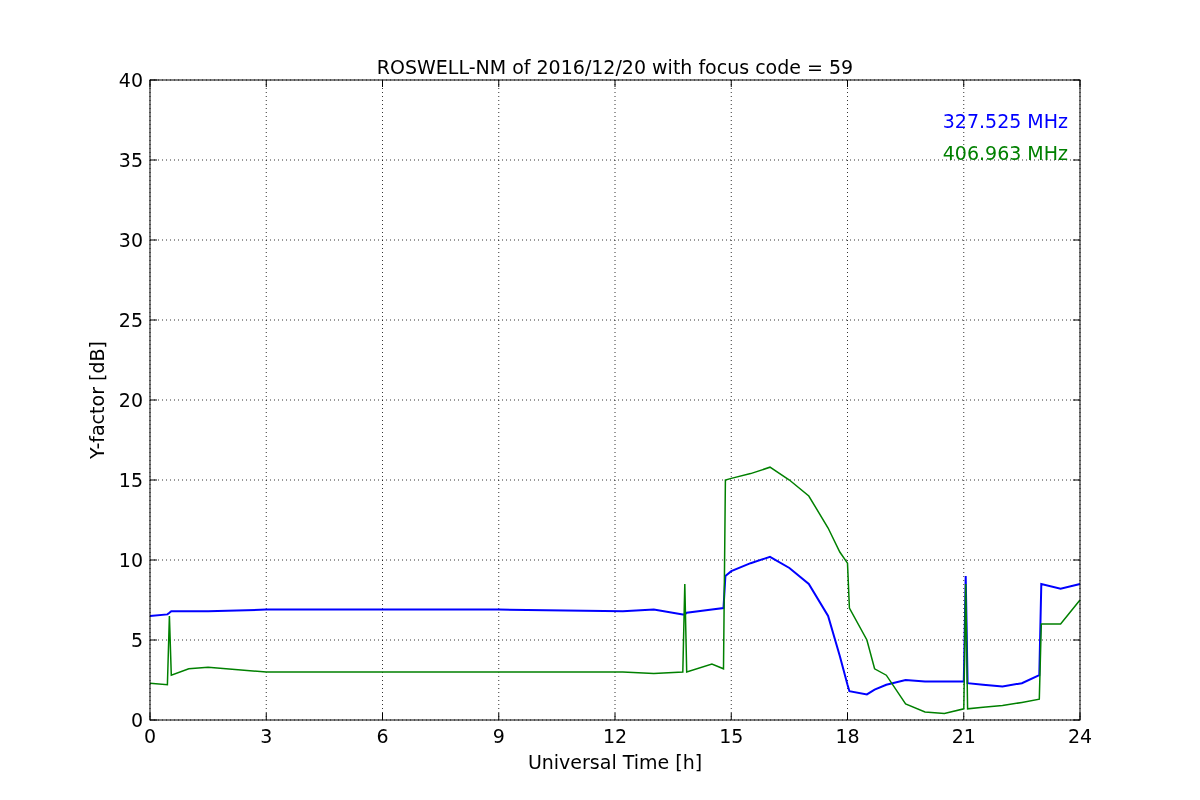  Describe the element at coordinates (97, 400) in the screenshot. I see `y-axis-label: Y-factor [dB]` at that location.